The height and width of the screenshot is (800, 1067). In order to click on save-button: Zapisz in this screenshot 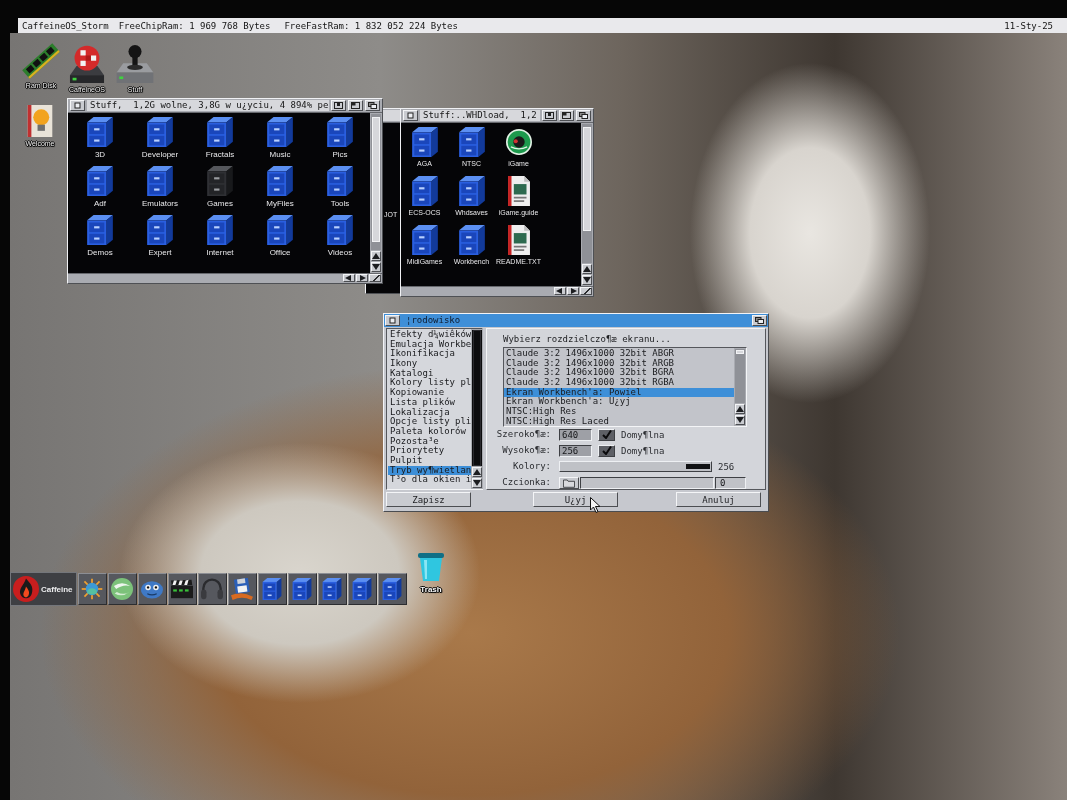, I will do `click(428, 499)`.